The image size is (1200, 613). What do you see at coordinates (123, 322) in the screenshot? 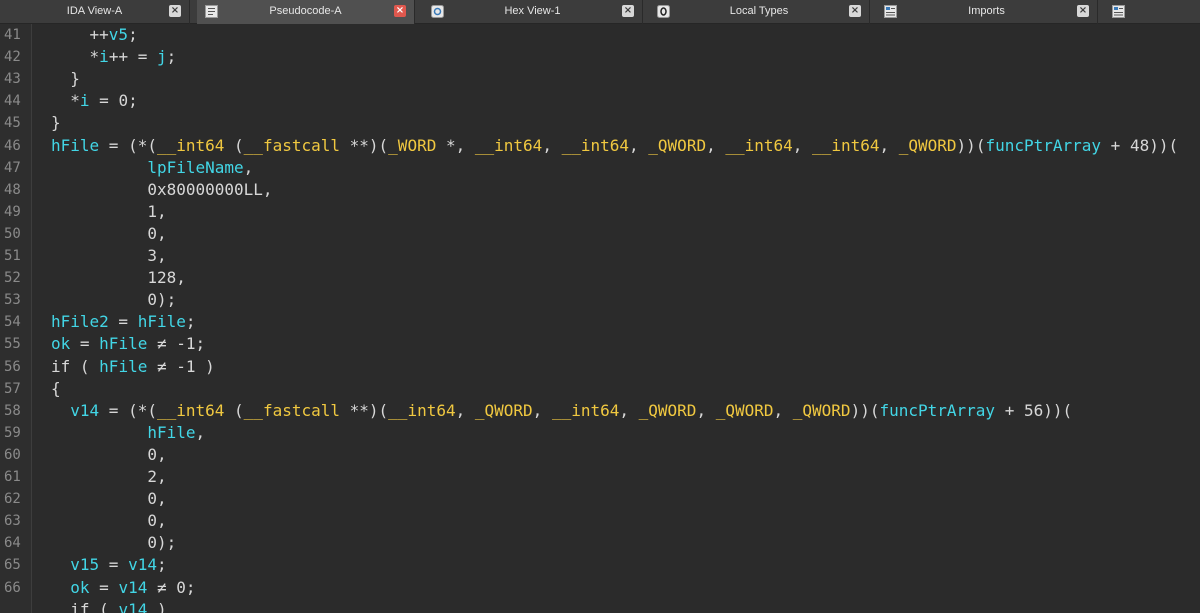
I see `code-text: hFile2 = hFile;` at bounding box center [123, 322].